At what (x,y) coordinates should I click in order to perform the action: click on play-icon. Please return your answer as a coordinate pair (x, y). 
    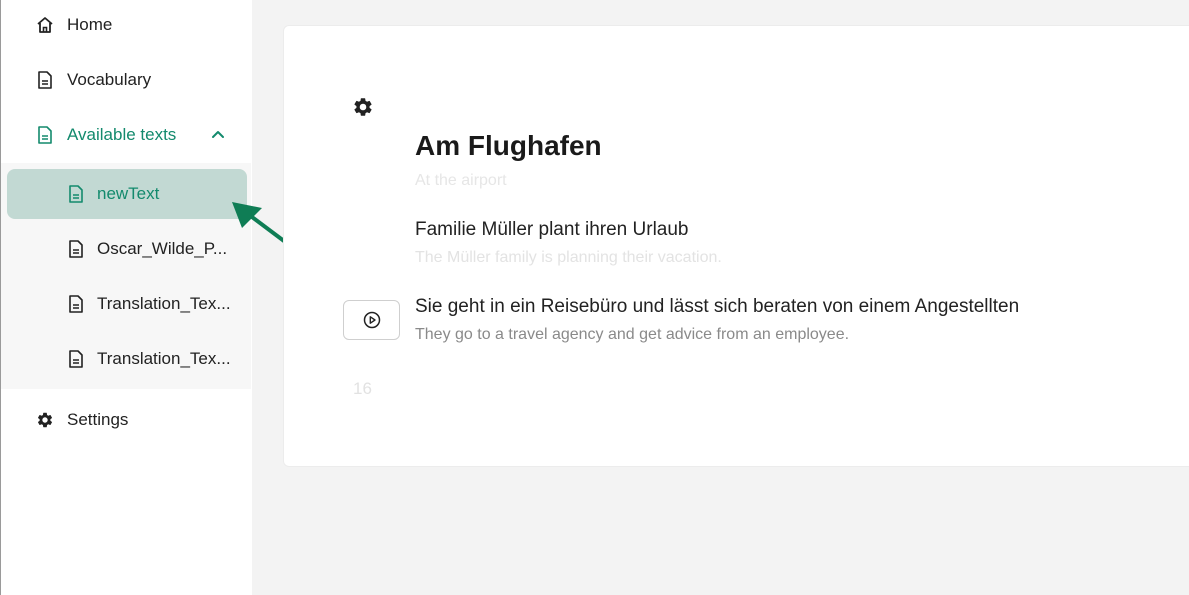
    Looking at the image, I should click on (371, 320).